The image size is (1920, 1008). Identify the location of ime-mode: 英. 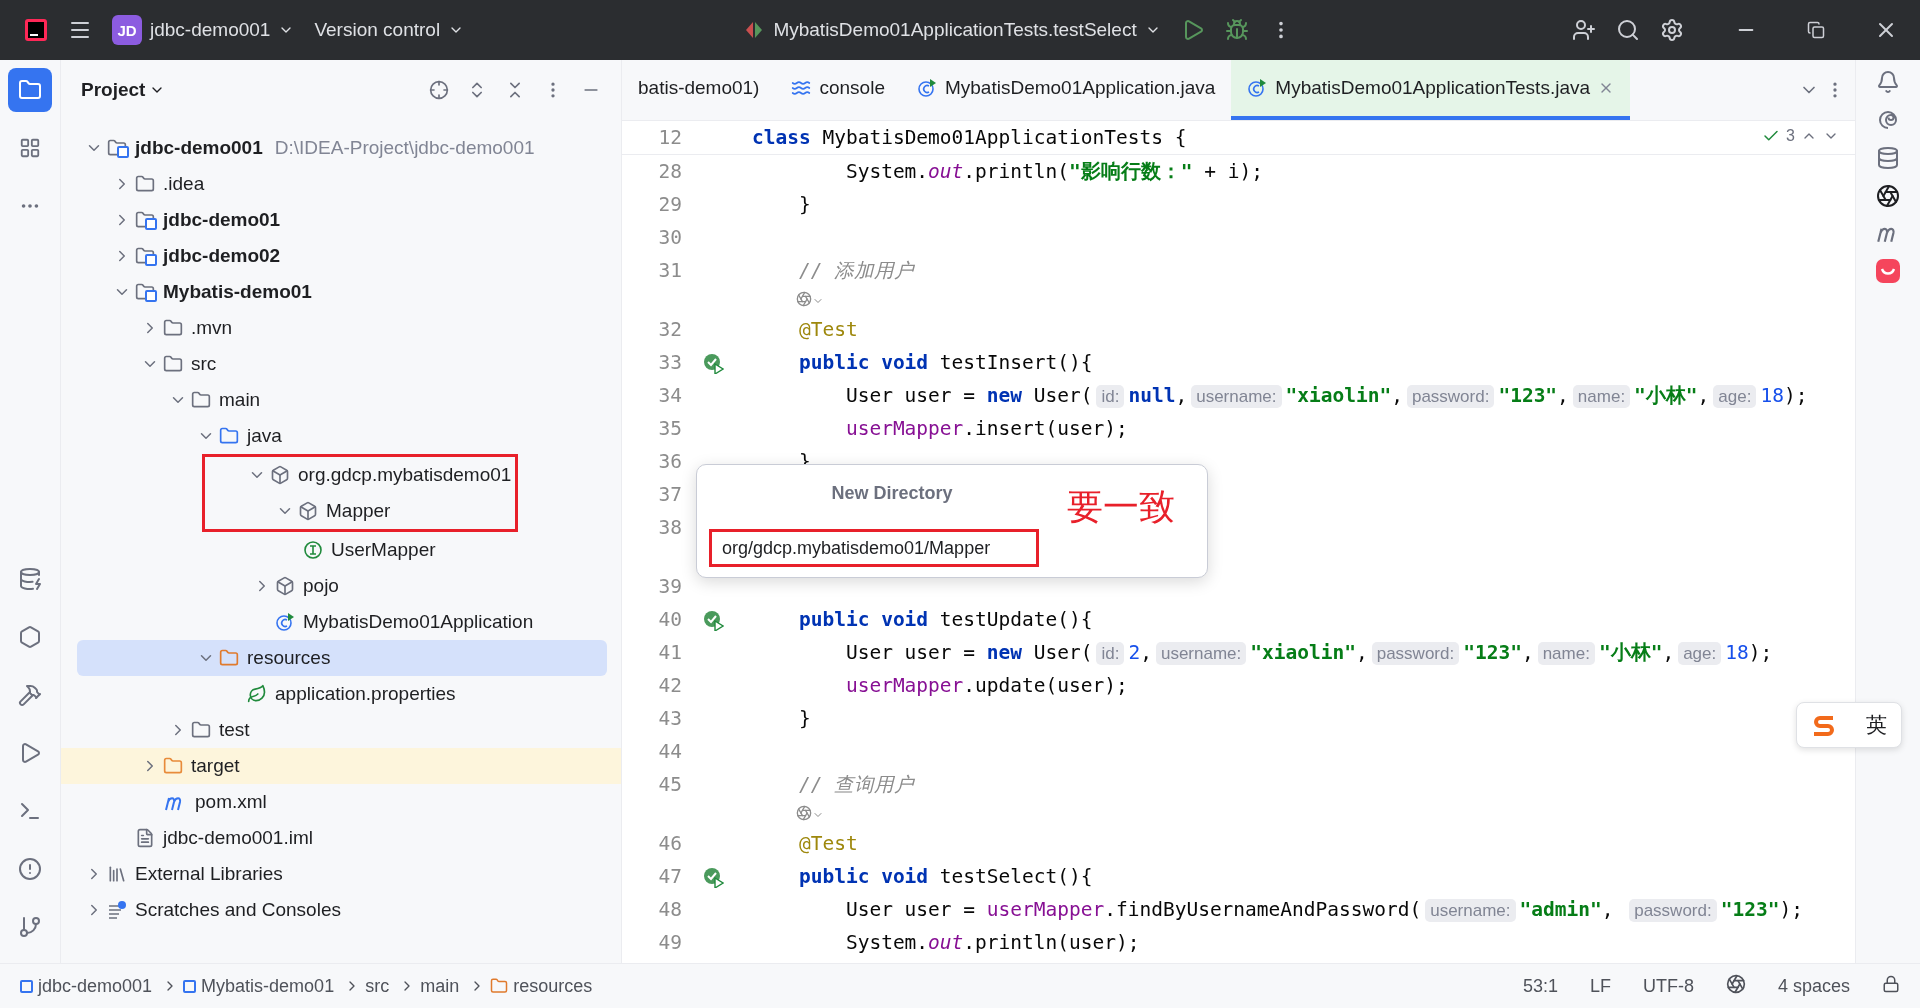
(1876, 725).